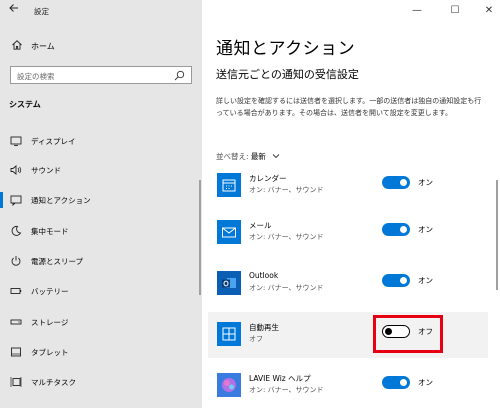 The height and width of the screenshot is (408, 500). I want to click on sidebar-item-label: 通知とアクション, so click(61, 200).